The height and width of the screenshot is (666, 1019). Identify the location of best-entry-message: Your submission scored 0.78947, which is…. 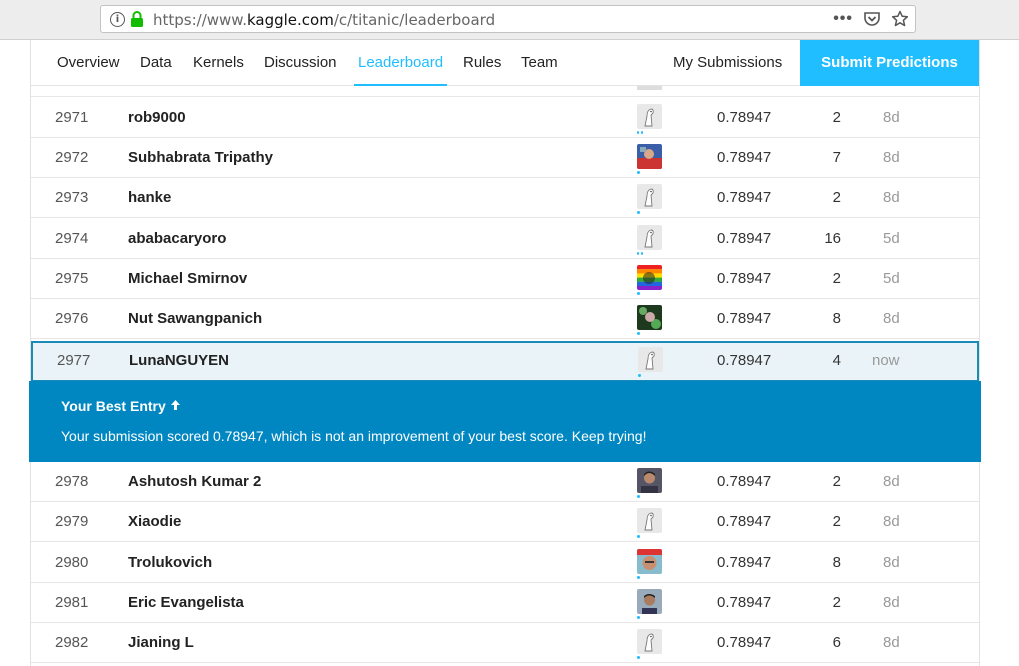
(354, 436).